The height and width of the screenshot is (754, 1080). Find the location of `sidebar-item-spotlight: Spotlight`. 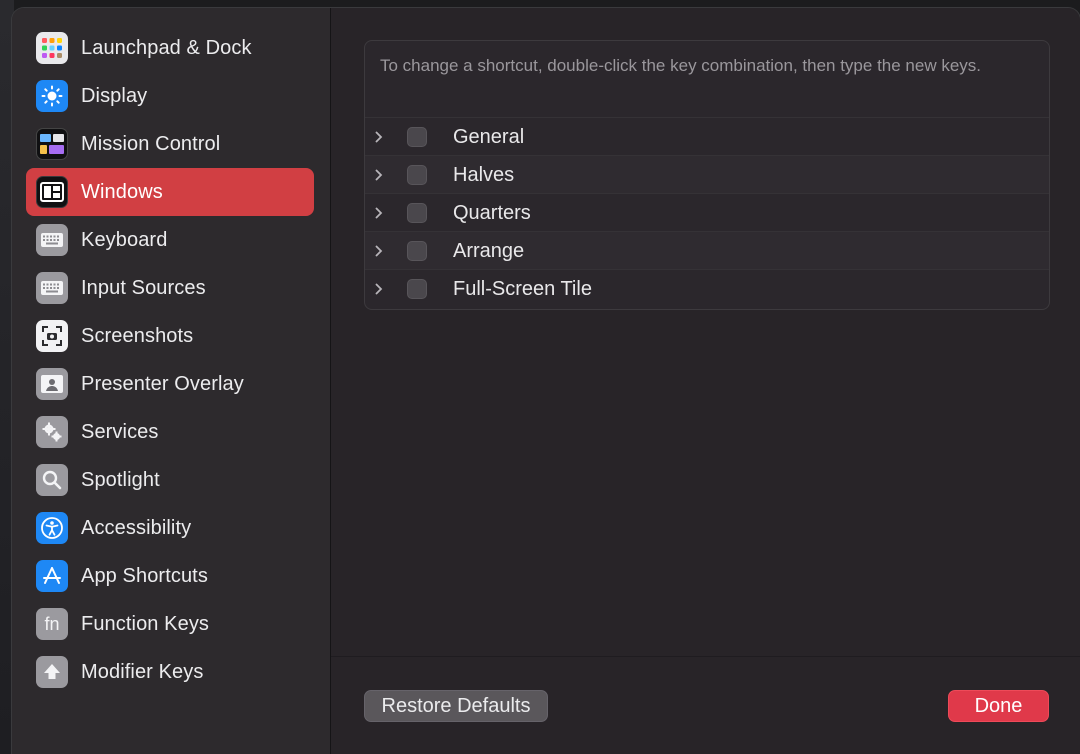

sidebar-item-spotlight: Spotlight is located at coordinates (170, 480).